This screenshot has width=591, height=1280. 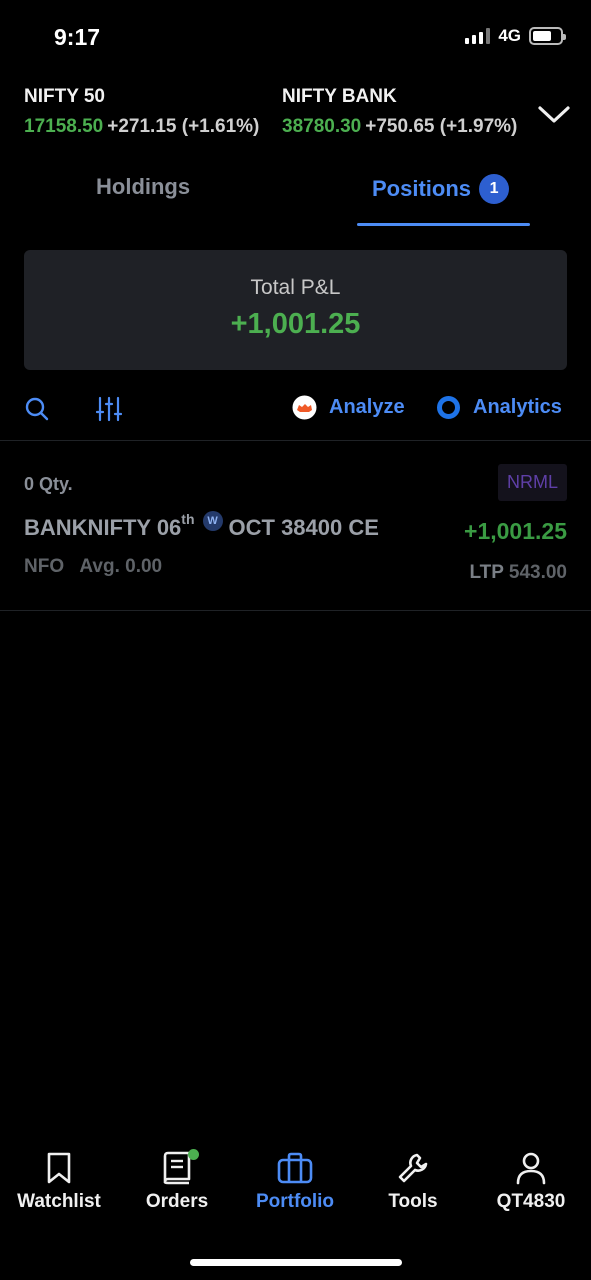 I want to click on divider, so click(x=295, y=610).